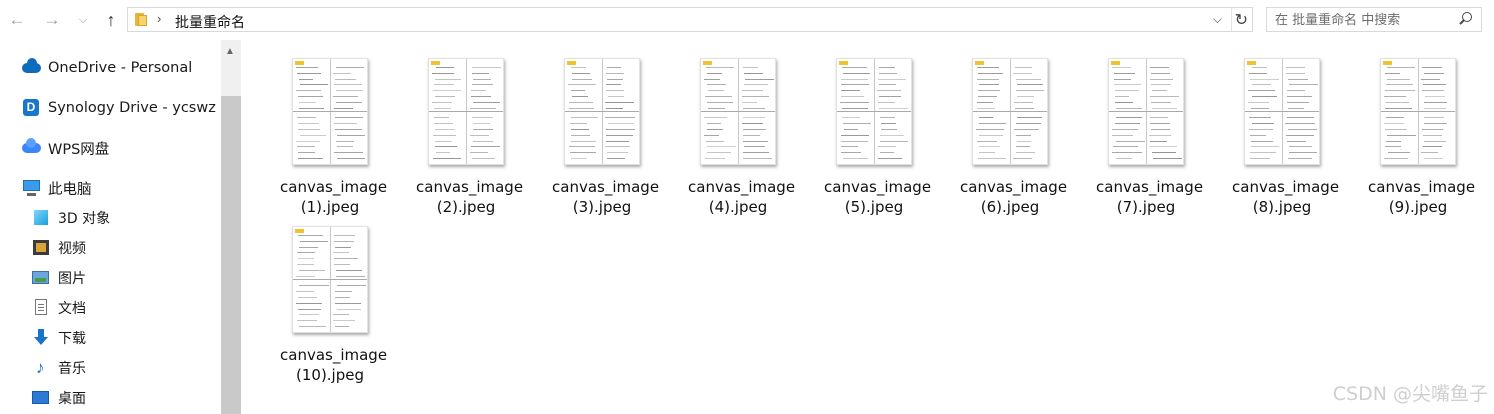 This screenshot has width=1494, height=414. What do you see at coordinates (42, 218) in the screenshot?
I see `3d-objects-icon` at bounding box center [42, 218].